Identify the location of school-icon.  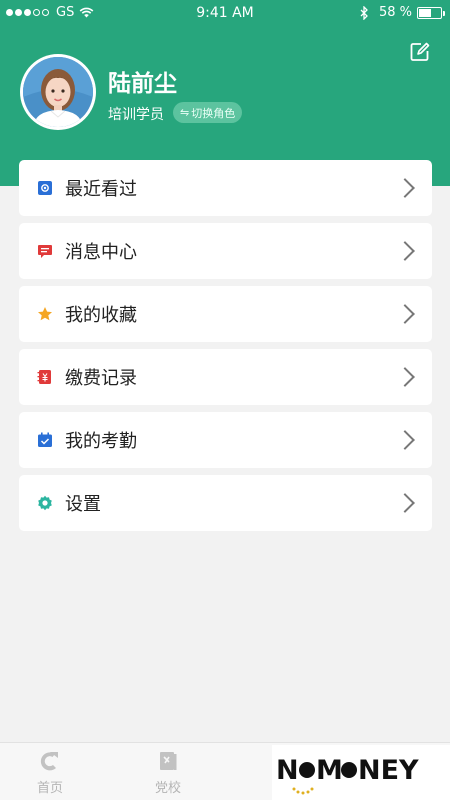
(168, 761).